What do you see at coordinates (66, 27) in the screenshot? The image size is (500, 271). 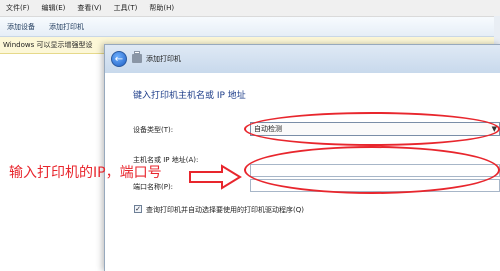 I see `add-printer-button: 添加打印机` at bounding box center [66, 27].